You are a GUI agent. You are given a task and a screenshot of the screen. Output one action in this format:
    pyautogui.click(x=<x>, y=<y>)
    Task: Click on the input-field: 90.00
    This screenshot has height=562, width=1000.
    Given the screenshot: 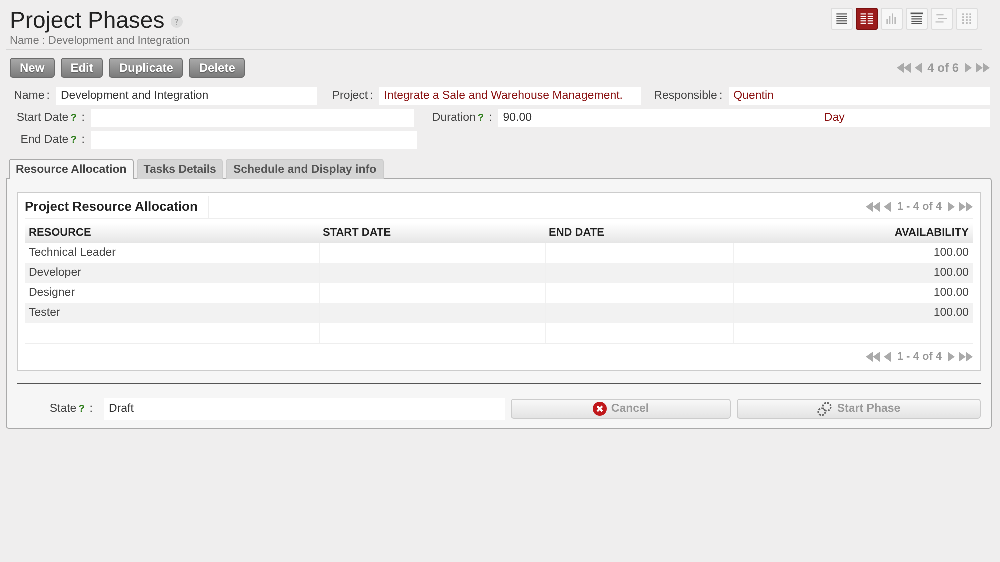 What is the action you would take?
    pyautogui.click(x=659, y=118)
    